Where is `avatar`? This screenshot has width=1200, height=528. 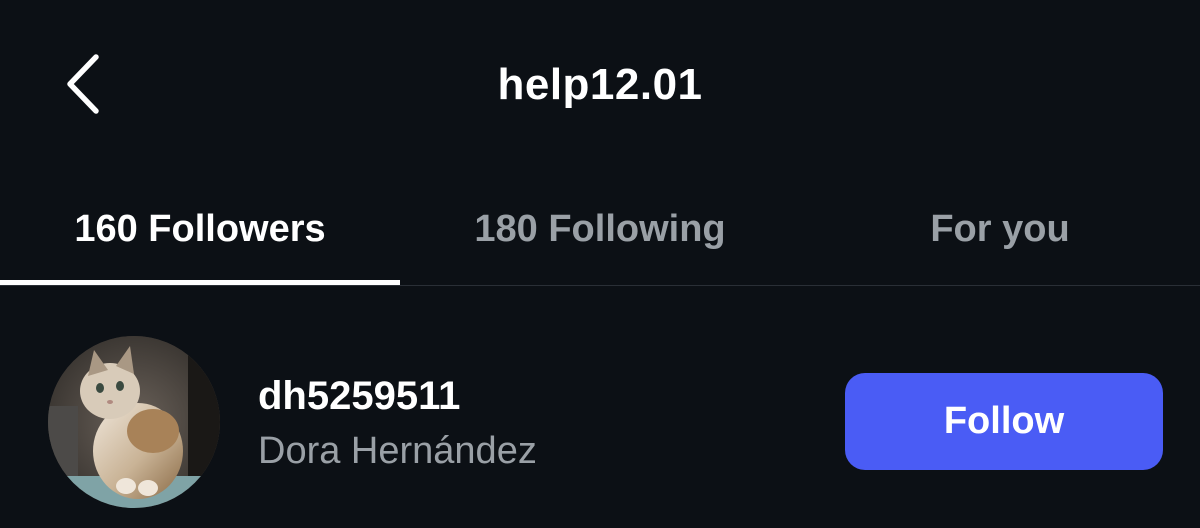 avatar is located at coordinates (134, 422).